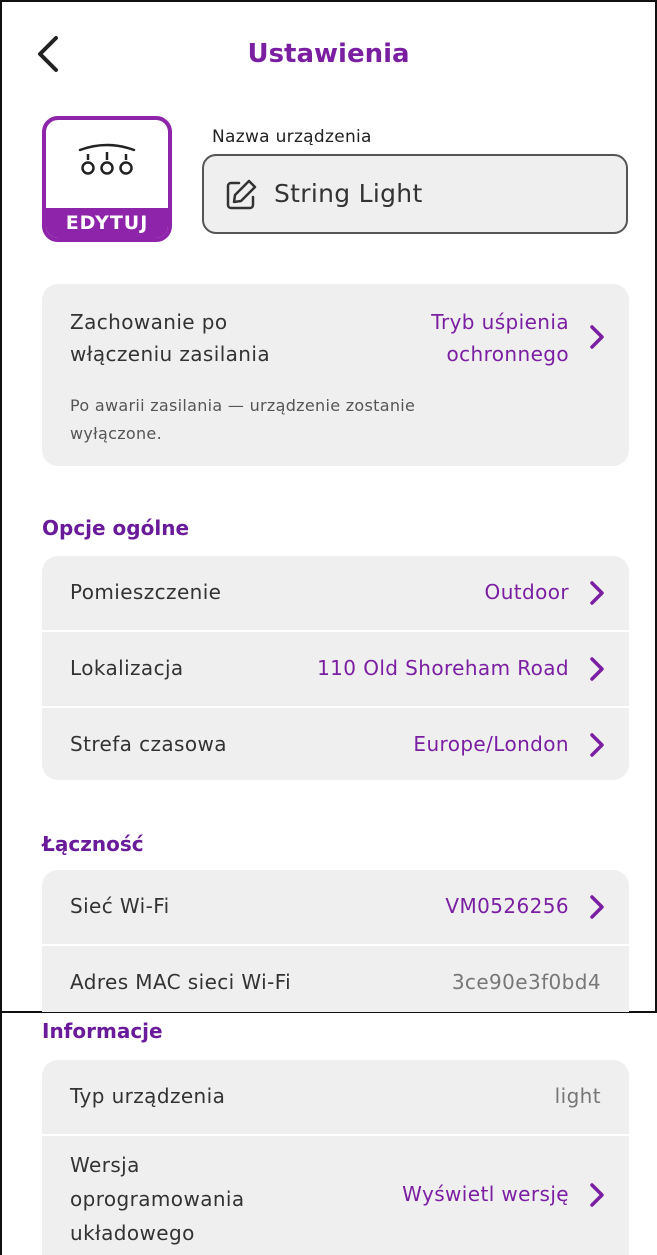 This screenshot has height=1255, width=657. Describe the element at coordinates (107, 179) in the screenshot. I see `device-icon-edit-button: EDYTUJ` at that location.